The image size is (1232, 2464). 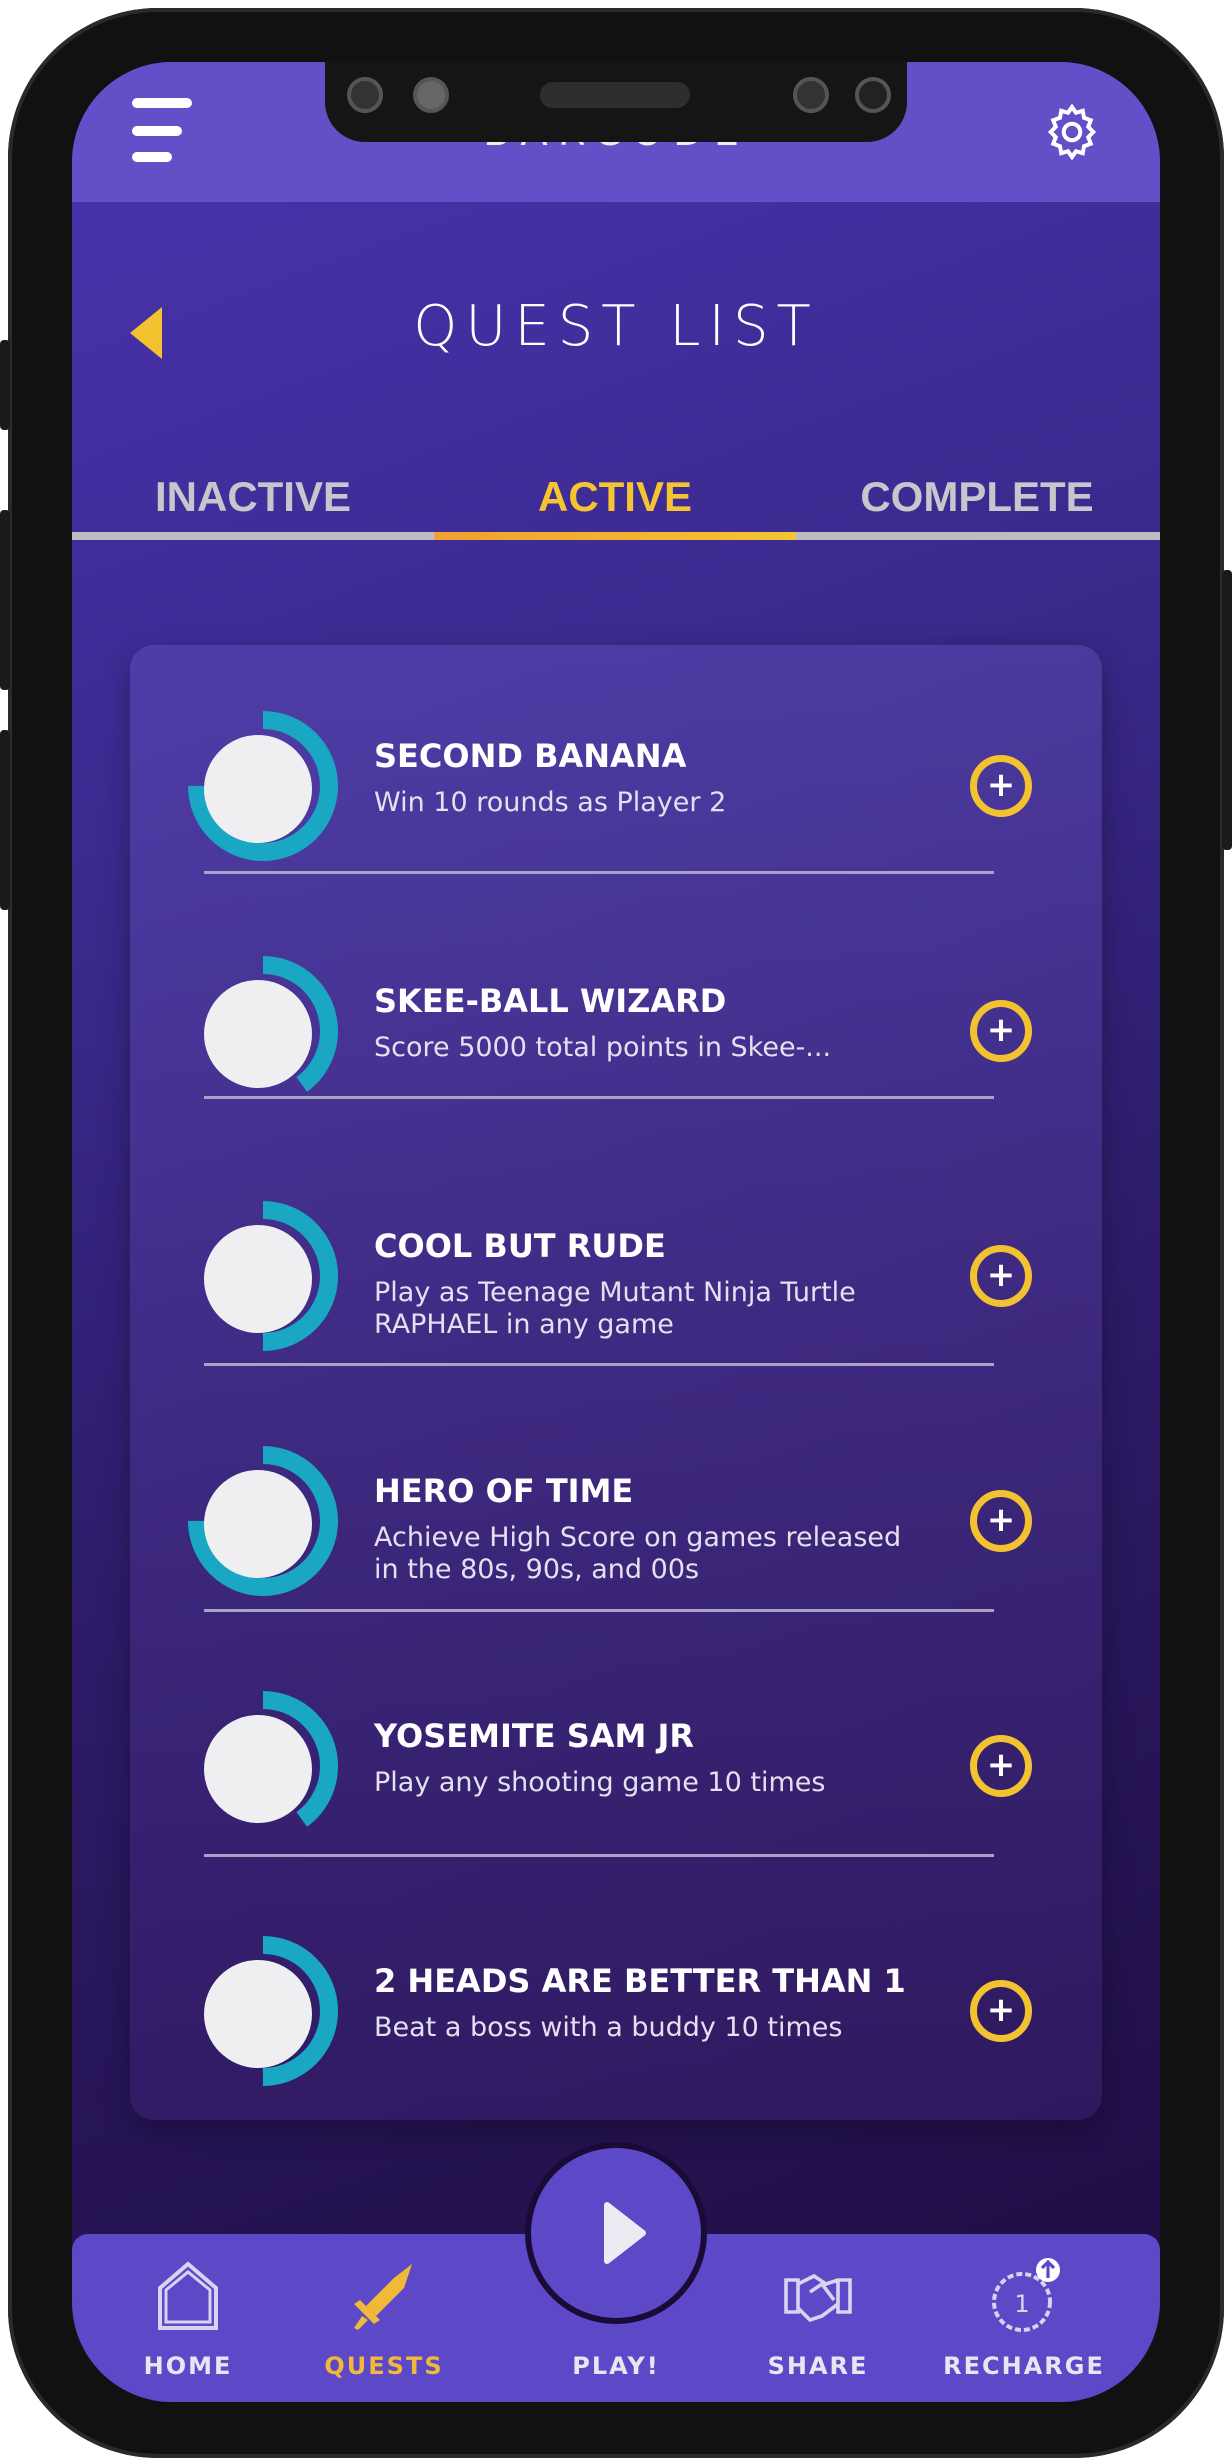 I want to click on quest-title: HERO OF TIME, so click(x=504, y=1491).